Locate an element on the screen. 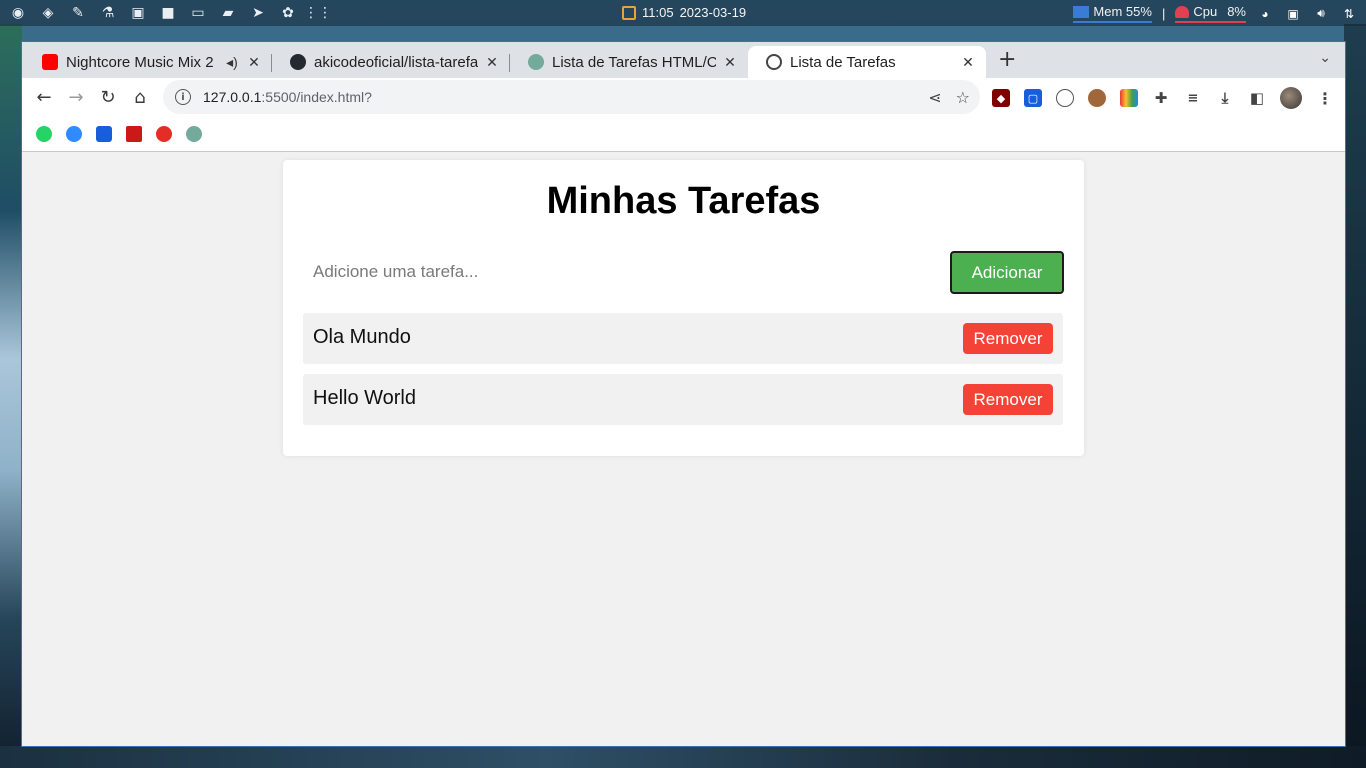  folder-icon: ▰ is located at coordinates (228, 13).